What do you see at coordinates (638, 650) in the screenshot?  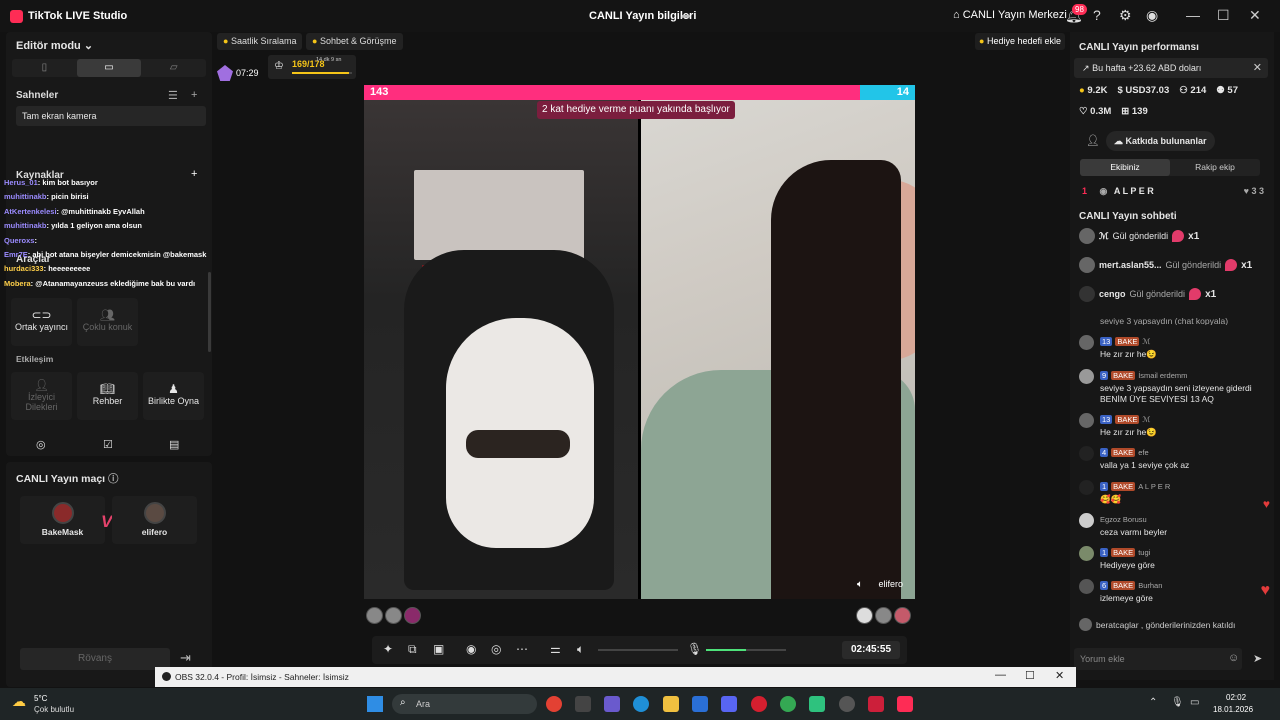 I see `volume-slider` at bounding box center [638, 650].